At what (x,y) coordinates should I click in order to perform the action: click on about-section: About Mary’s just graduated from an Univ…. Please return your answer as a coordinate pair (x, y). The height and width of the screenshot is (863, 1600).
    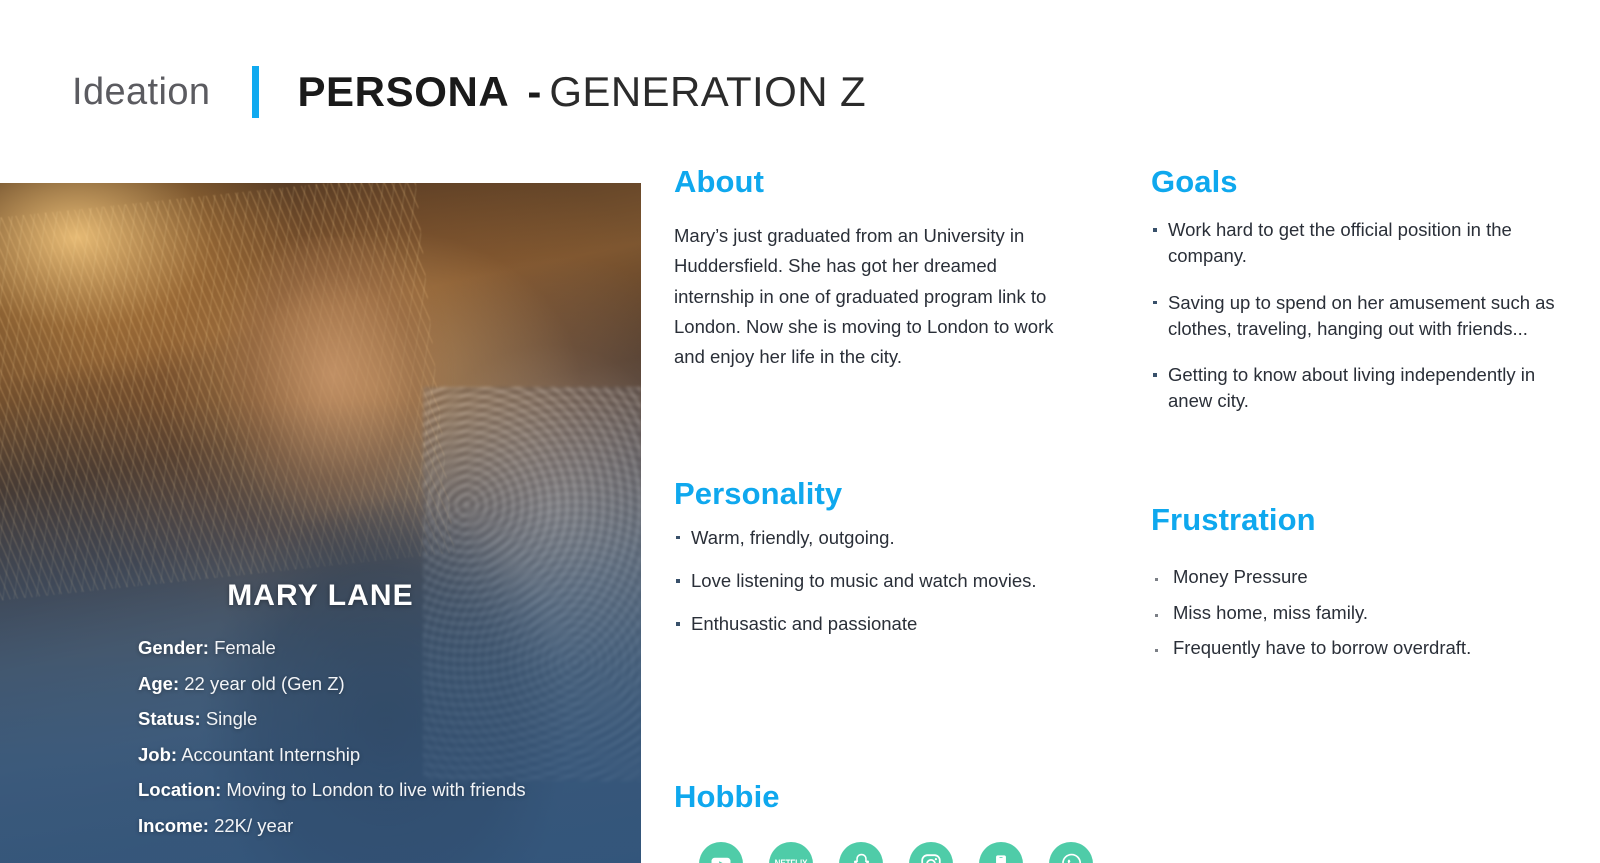
    Looking at the image, I should click on (874, 268).